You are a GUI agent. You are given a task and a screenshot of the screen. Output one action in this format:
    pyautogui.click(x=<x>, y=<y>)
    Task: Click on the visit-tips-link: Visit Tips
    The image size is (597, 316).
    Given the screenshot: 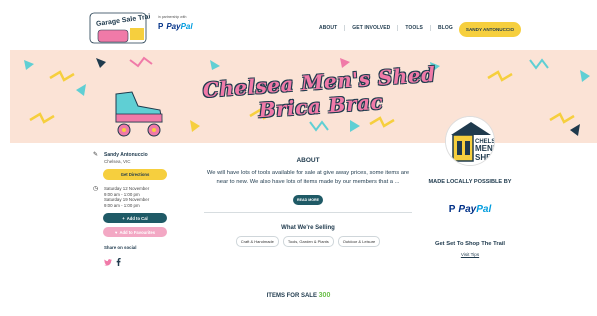 What is the action you would take?
    pyautogui.click(x=470, y=254)
    